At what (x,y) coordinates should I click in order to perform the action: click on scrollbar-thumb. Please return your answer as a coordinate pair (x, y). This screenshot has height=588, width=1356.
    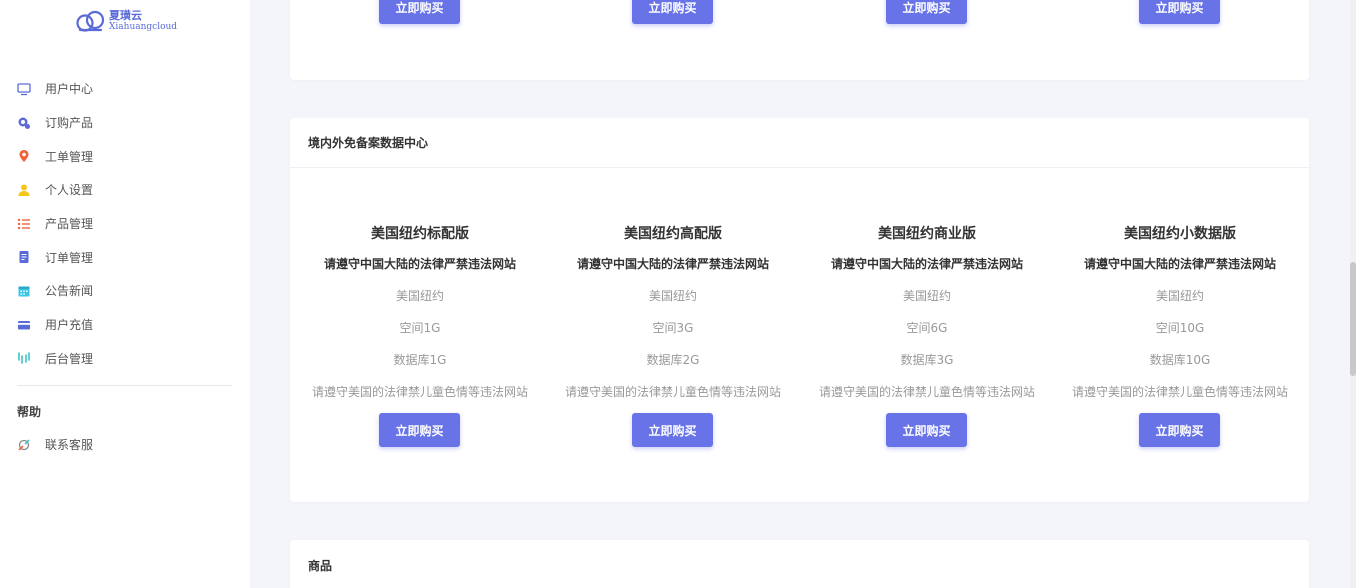
    Looking at the image, I should click on (1353, 319).